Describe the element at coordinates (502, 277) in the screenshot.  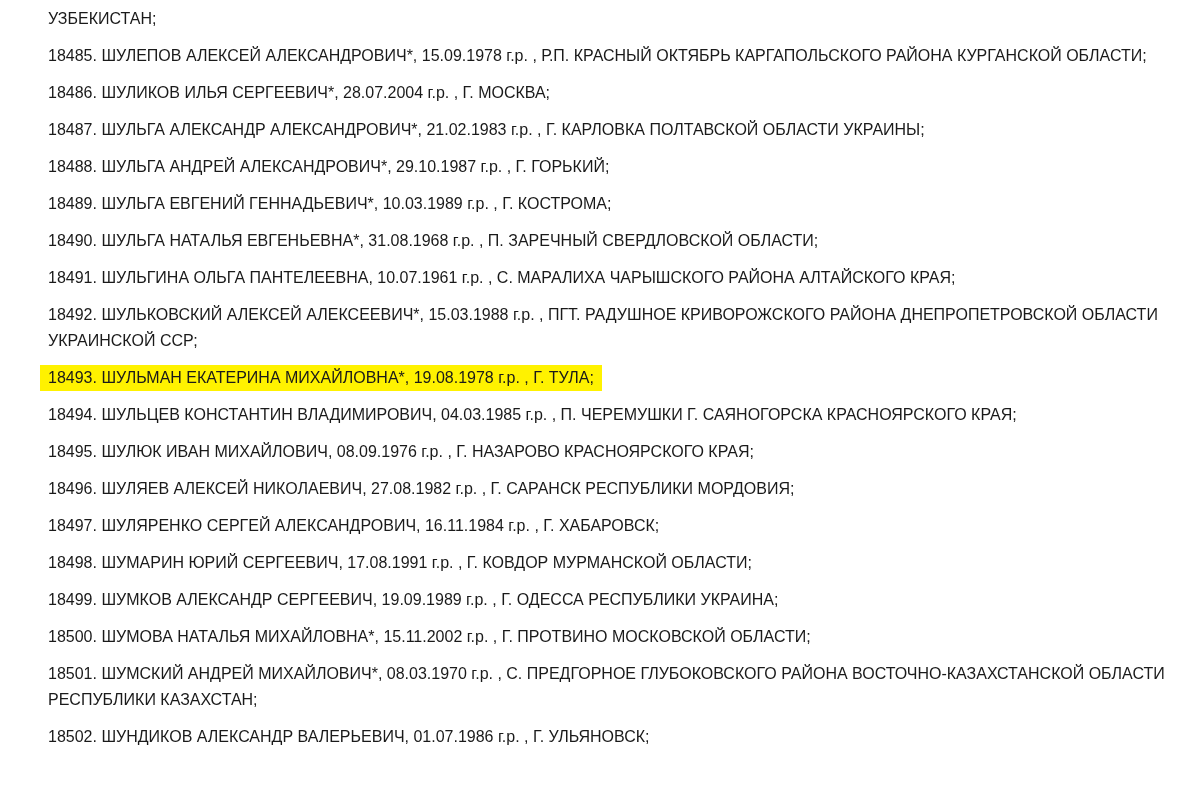
I see `list-entry: 18491. ШУЛЬГИНА ОЛЬГА ПАНТЕЛЕЕВНА, 10.07.1961 г.р. , С. МАРАЛИХА ЧАРЫШСКОГО РАЙОНА АЛТАЙСКОГО КРАЯ;` at that location.